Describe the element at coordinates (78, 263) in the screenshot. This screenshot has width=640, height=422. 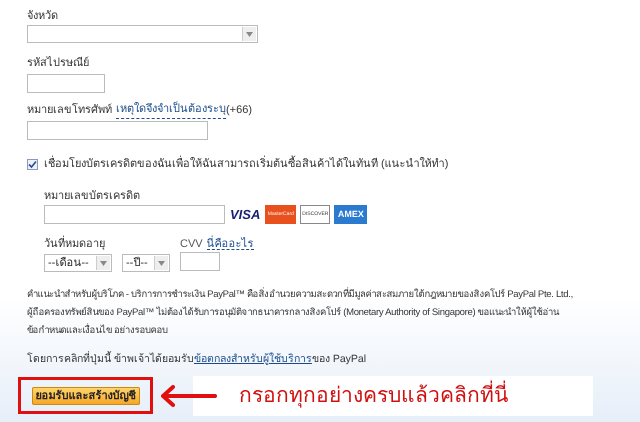
I see `month-select: --เดือน--` at that location.